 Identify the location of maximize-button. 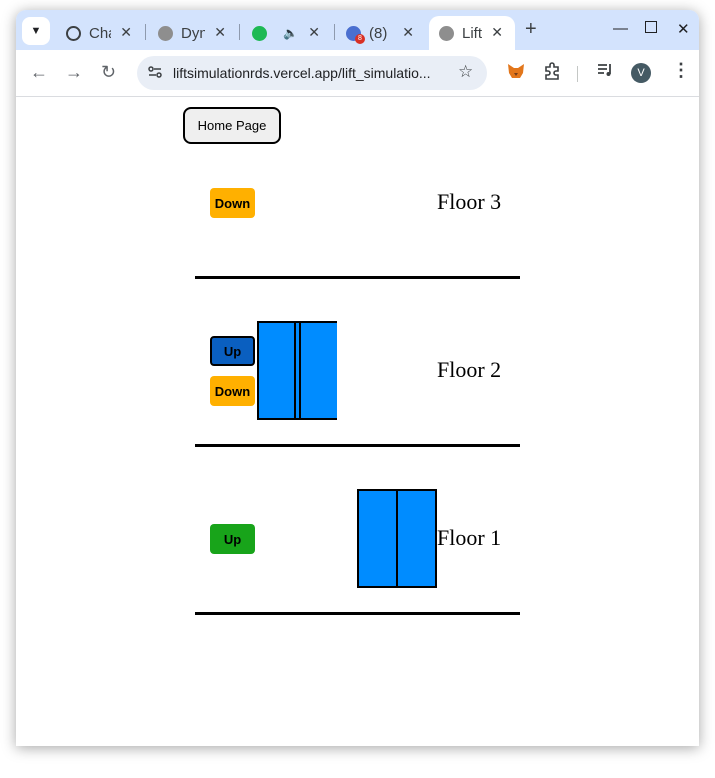
(651, 28).